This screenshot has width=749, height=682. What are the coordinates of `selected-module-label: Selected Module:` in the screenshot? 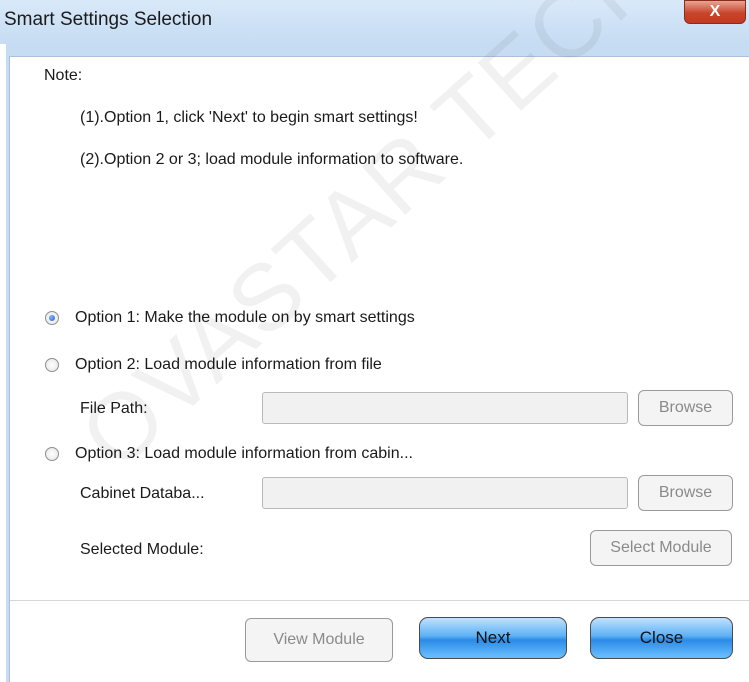 It's located at (142, 549).